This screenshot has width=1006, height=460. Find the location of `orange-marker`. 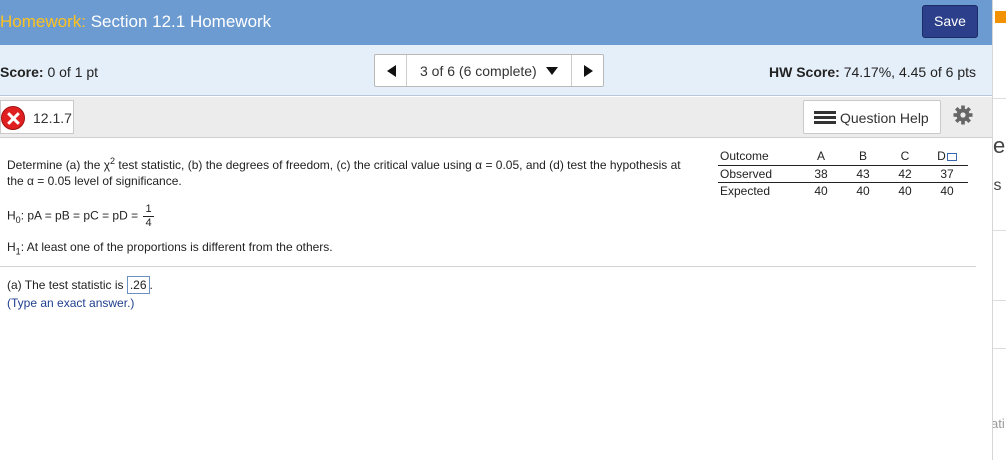

orange-marker is located at coordinates (1000, 17).